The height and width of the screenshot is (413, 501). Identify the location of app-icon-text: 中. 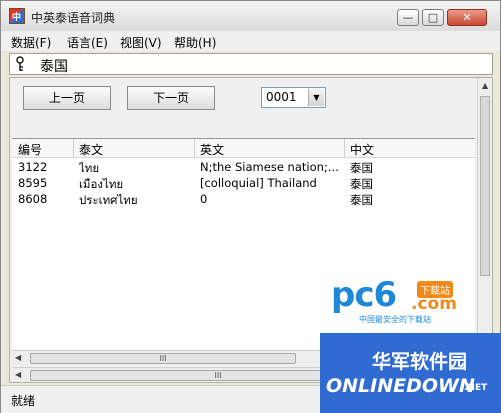
(17, 18).